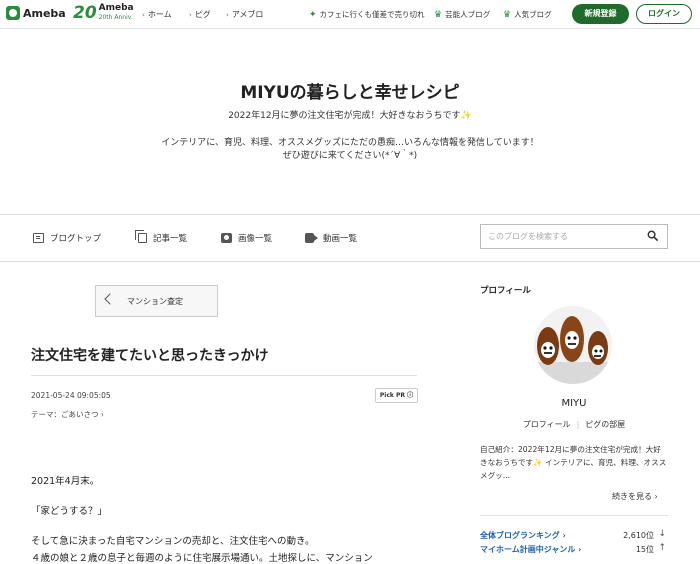  Describe the element at coordinates (396, 395) in the screenshot. I see `pick-pr-badge: Pick PR ⓘ` at that location.